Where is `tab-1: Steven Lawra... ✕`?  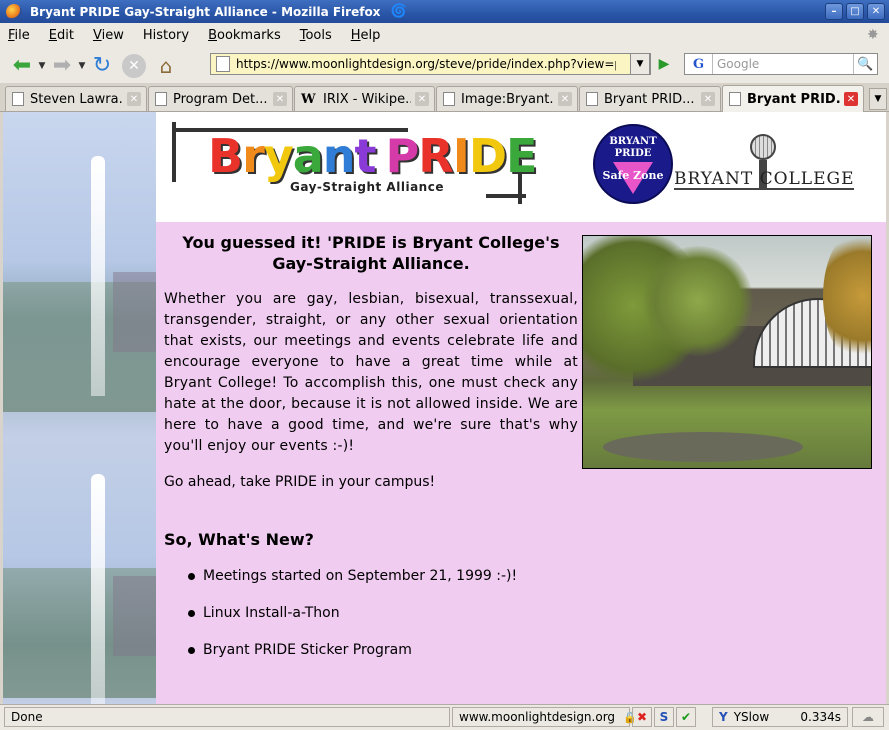
tab-1: Steven Lawra... ✕ is located at coordinates (76, 98).